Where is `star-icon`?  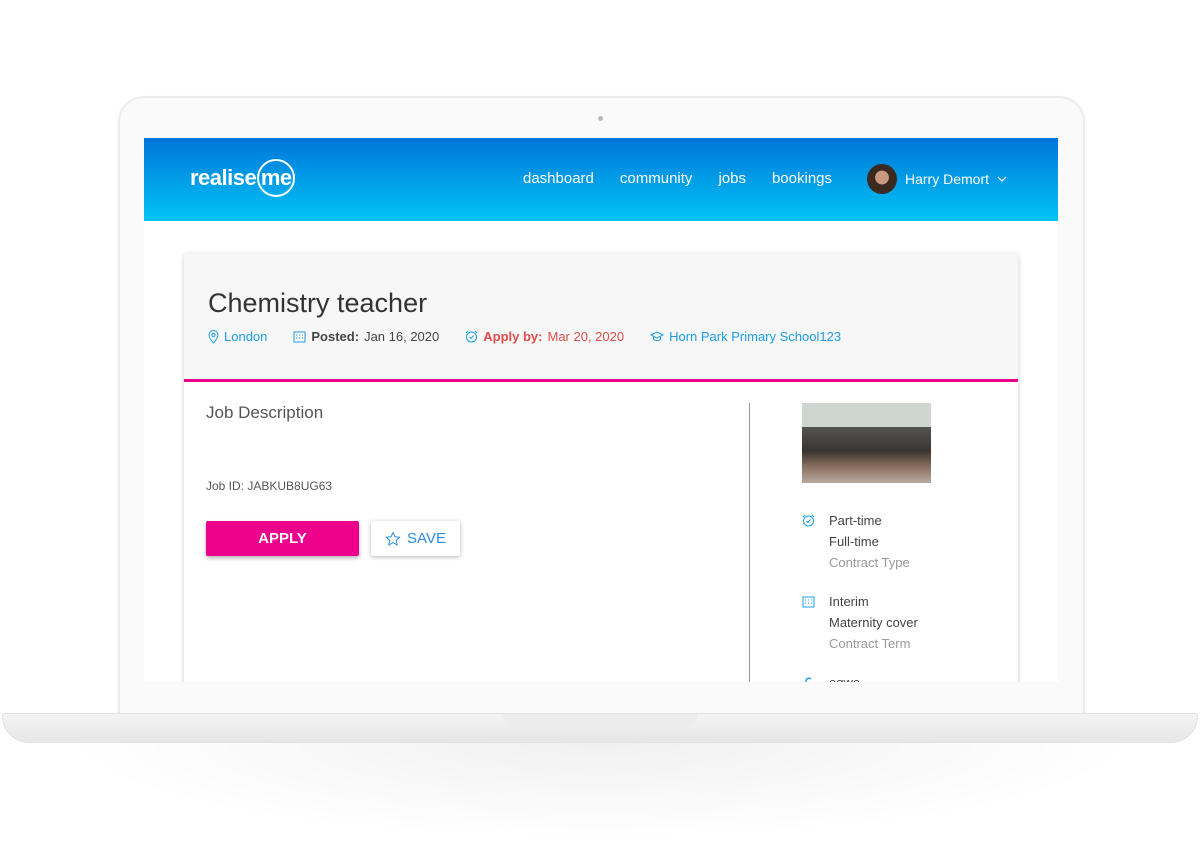 star-icon is located at coordinates (393, 538).